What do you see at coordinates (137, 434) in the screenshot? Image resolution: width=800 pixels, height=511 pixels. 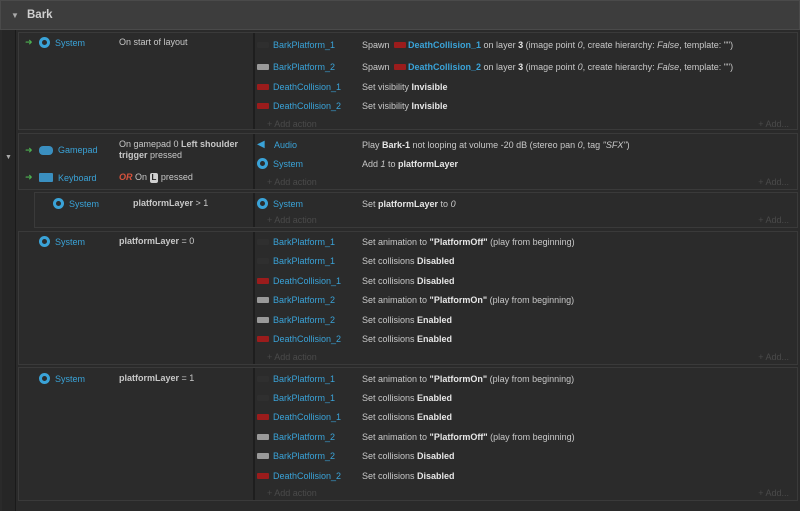 I see `conditions-column: System platformLayer = 1` at bounding box center [137, 434].